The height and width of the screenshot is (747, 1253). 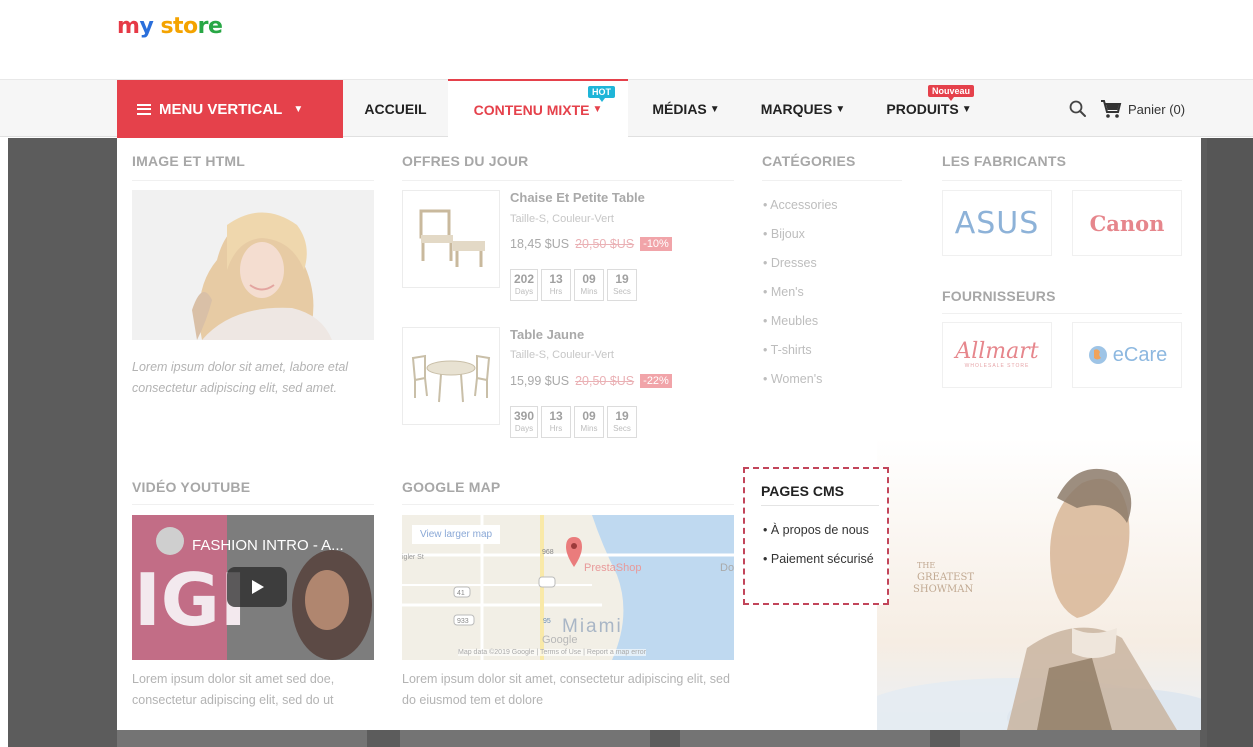 What do you see at coordinates (221, 109) in the screenshot?
I see `vertical-menu-label: MENU VERTICAL` at bounding box center [221, 109].